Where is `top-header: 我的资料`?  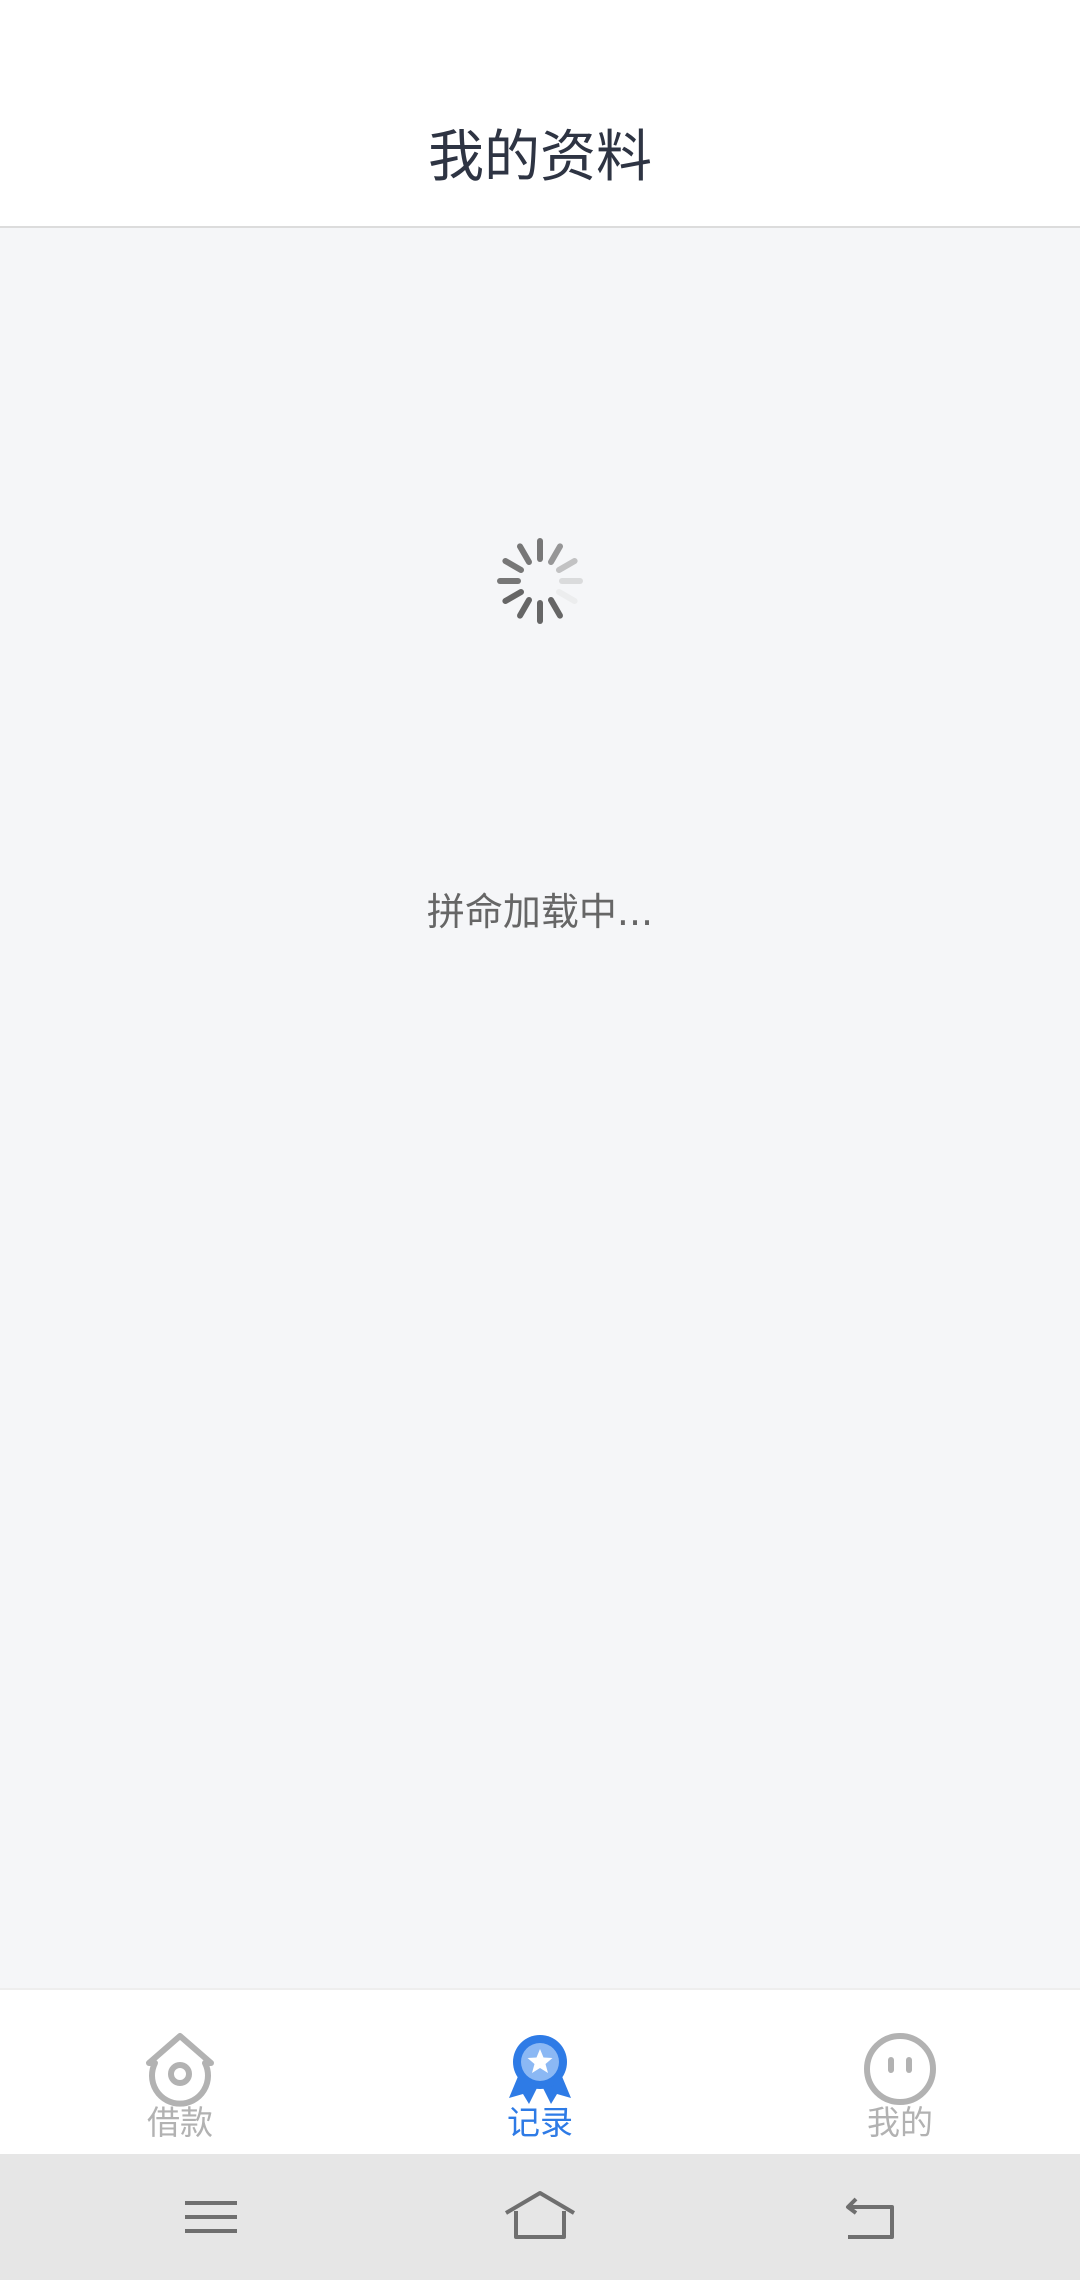
top-header: 我的资料 is located at coordinates (540, 114).